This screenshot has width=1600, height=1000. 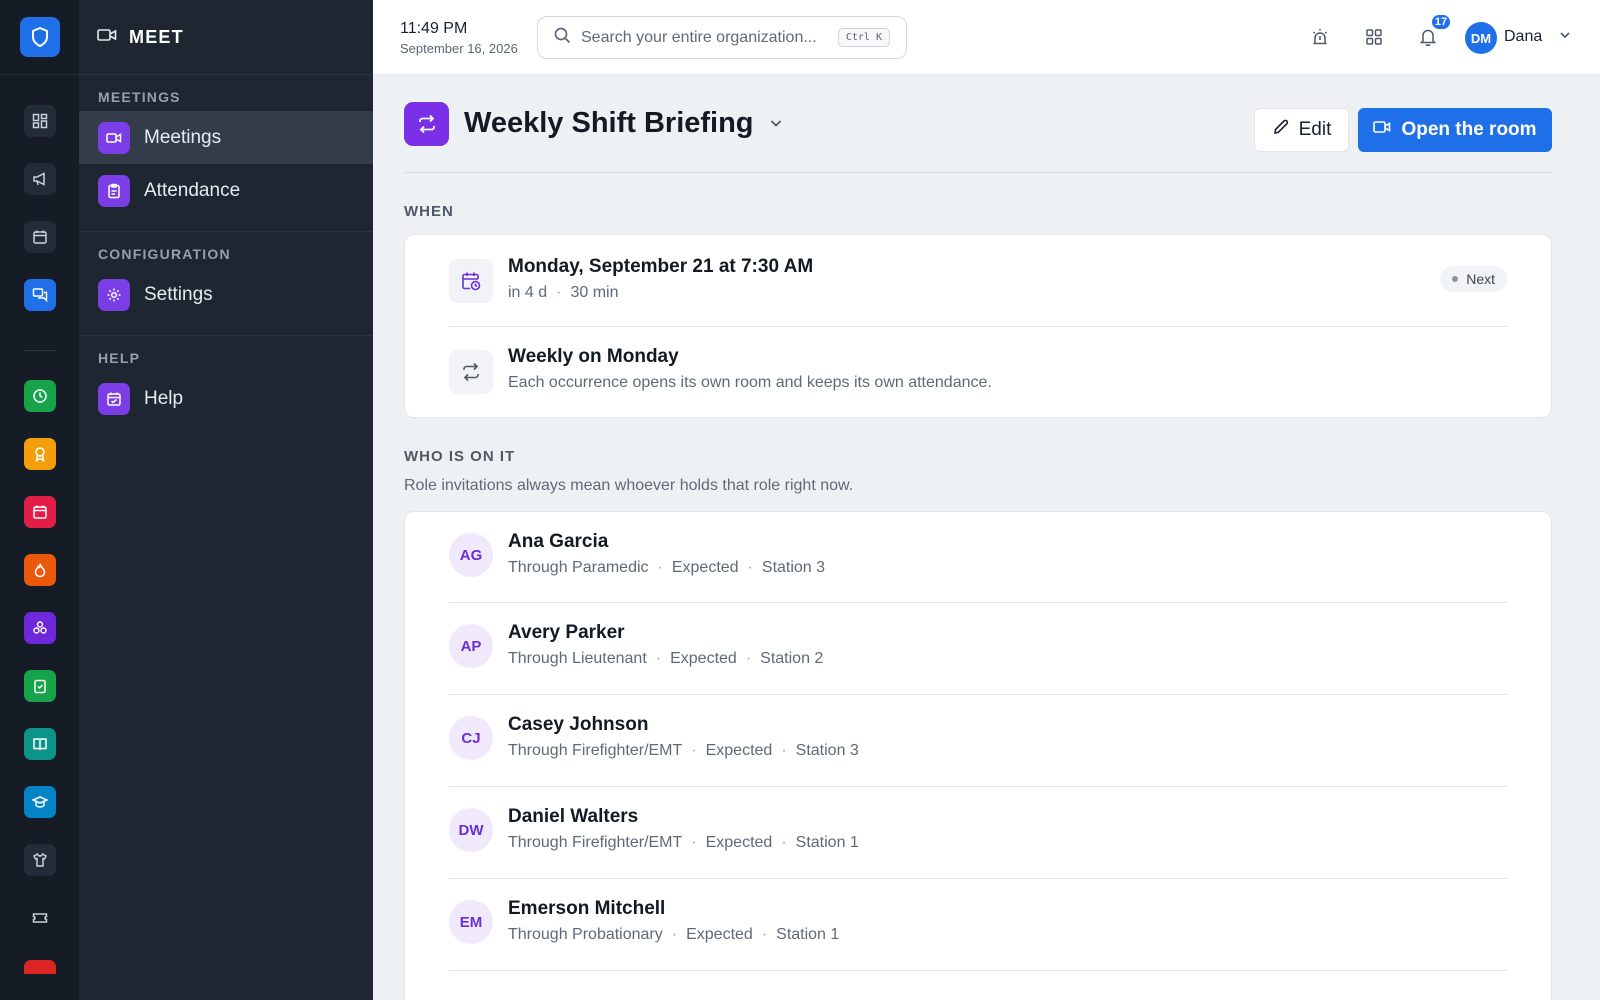 What do you see at coordinates (667, 567) in the screenshot?
I see `person-meta: Through Paramedic · Expected · Station 3` at bounding box center [667, 567].